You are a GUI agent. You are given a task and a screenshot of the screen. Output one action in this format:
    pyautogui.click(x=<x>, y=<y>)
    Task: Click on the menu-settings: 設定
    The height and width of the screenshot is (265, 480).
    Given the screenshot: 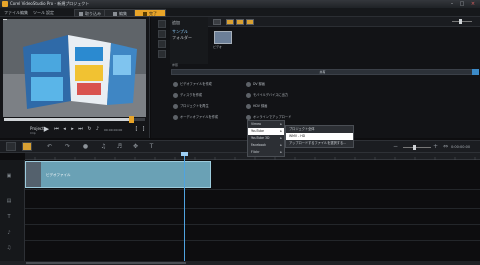 What is the action you would take?
    pyautogui.click(x=50, y=12)
    